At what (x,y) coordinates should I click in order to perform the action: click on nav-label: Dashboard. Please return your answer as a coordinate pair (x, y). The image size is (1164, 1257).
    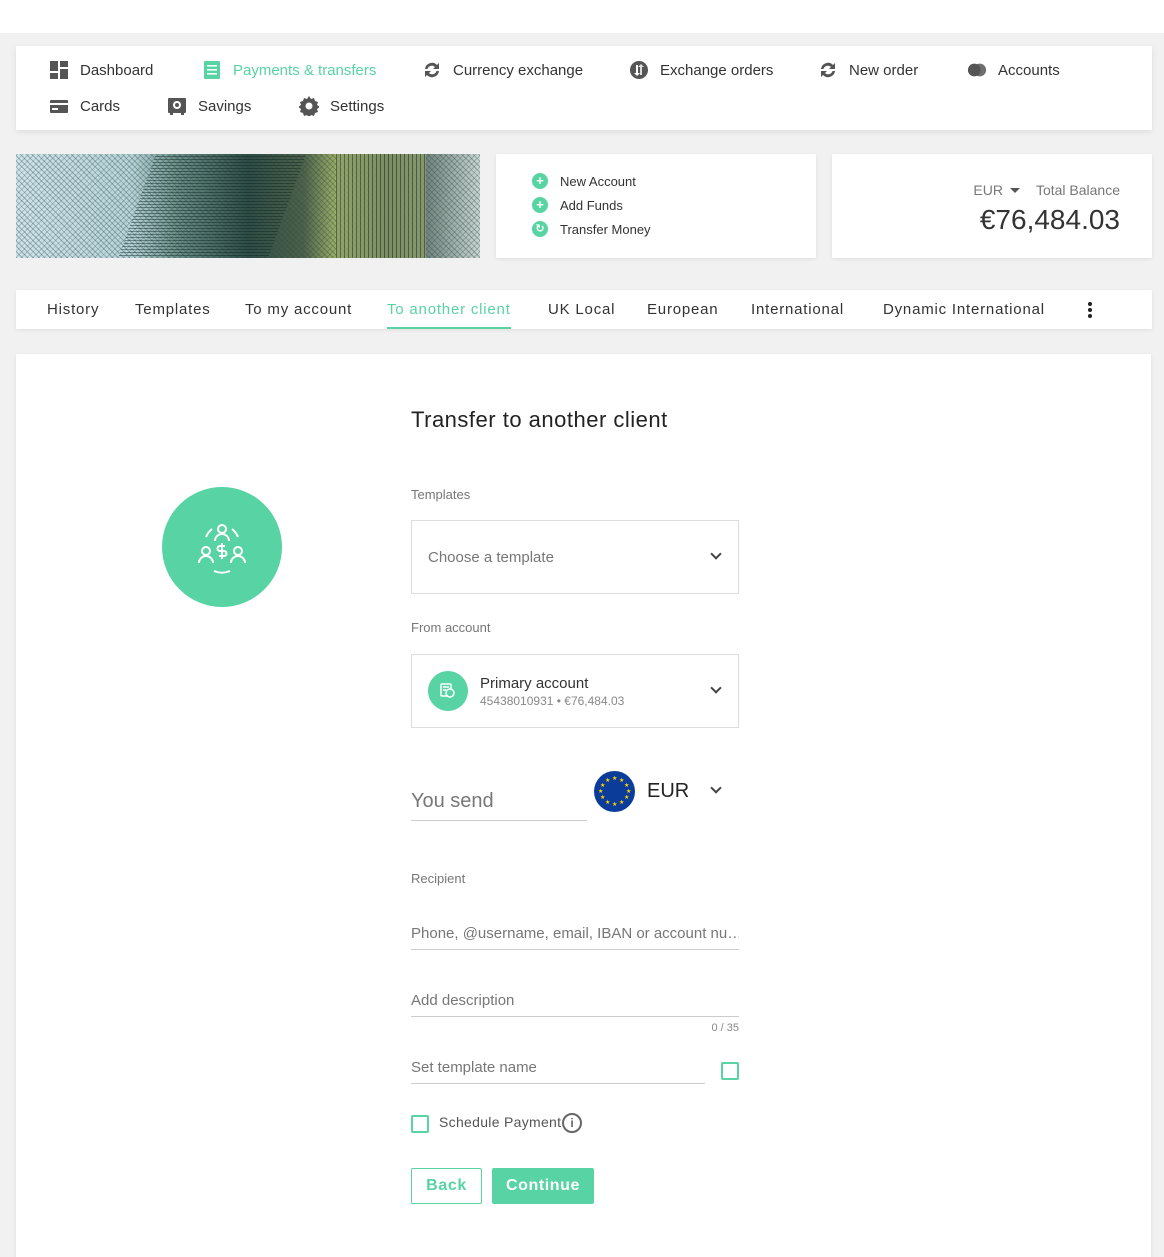
    Looking at the image, I should click on (117, 70).